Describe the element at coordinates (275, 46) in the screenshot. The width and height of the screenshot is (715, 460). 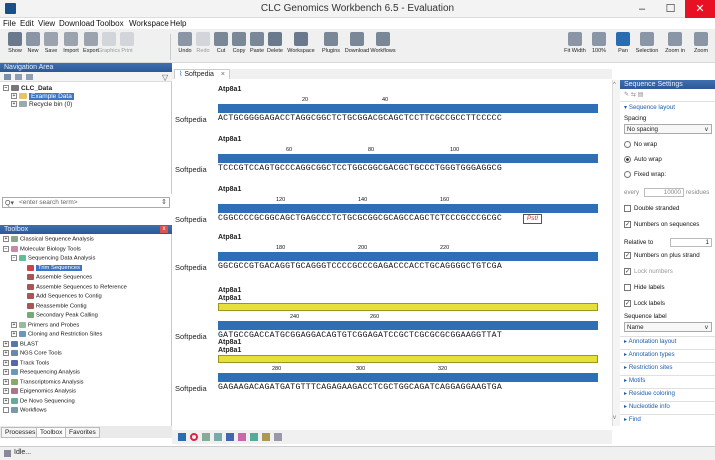
I see `delete-button: Delete` at that location.